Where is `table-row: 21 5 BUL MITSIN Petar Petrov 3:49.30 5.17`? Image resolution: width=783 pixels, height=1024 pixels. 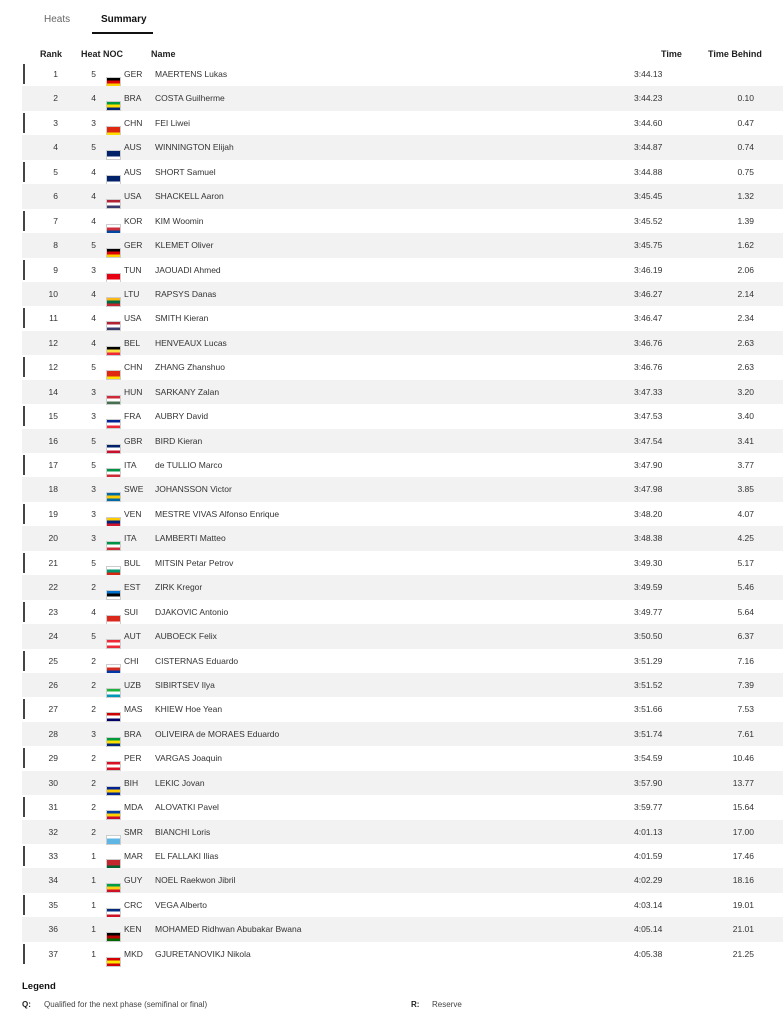
table-row: 21 5 BUL MITSIN Petar Petrov 3:49.30 5.17 is located at coordinates (402, 563).